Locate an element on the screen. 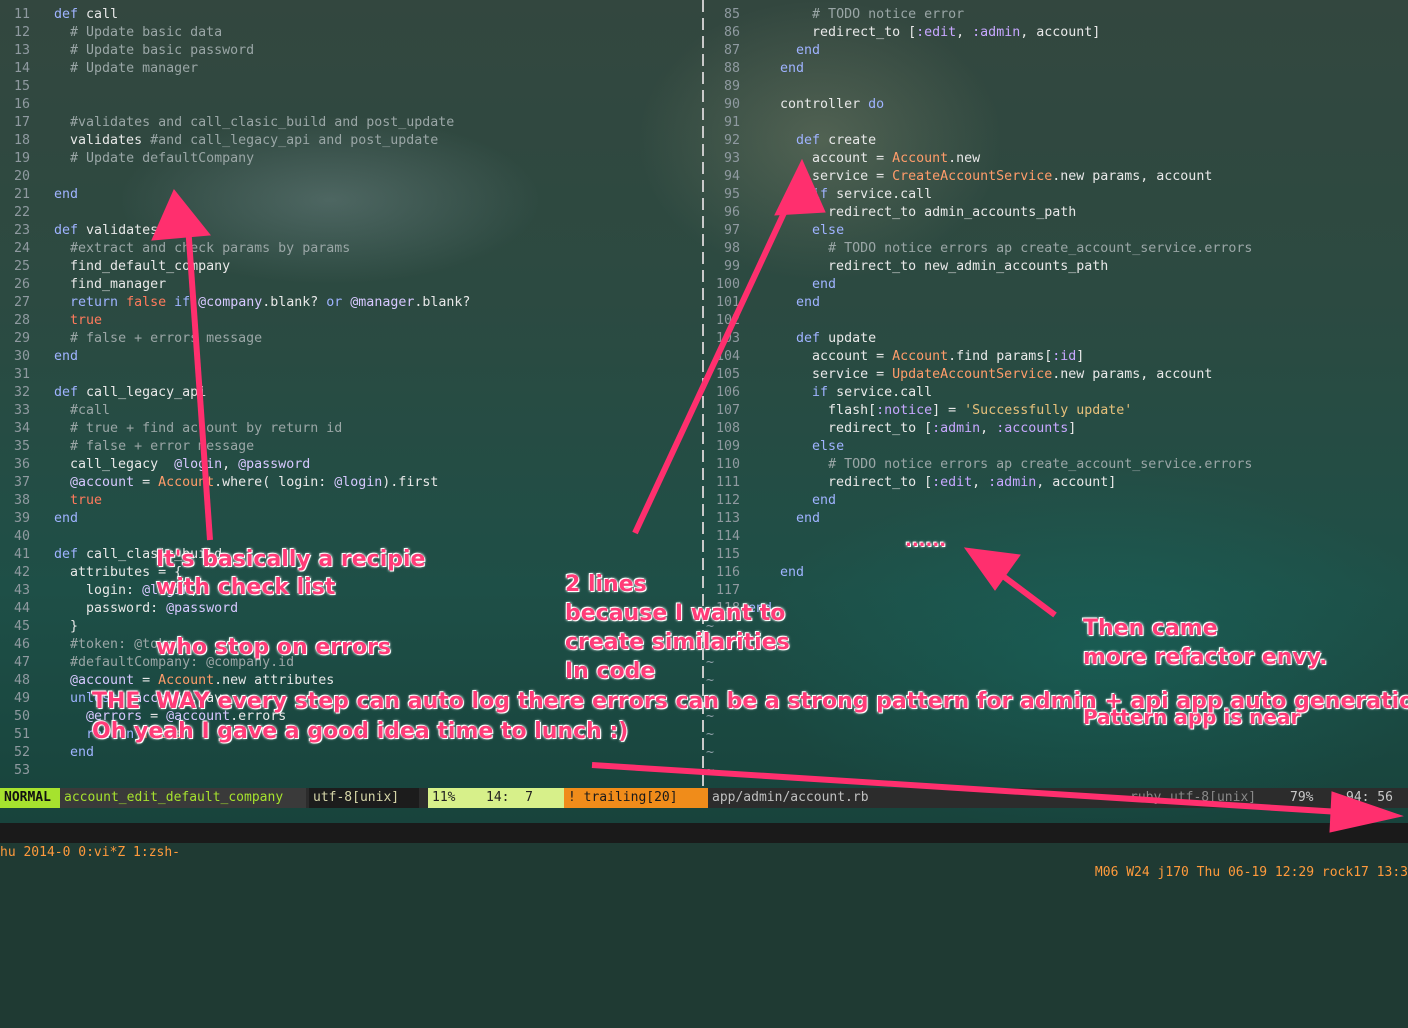 Image resolution: width=1408 pixels, height=1028 pixels. annotation-stop-on-errors: who stop on errors is located at coordinates (274, 647).